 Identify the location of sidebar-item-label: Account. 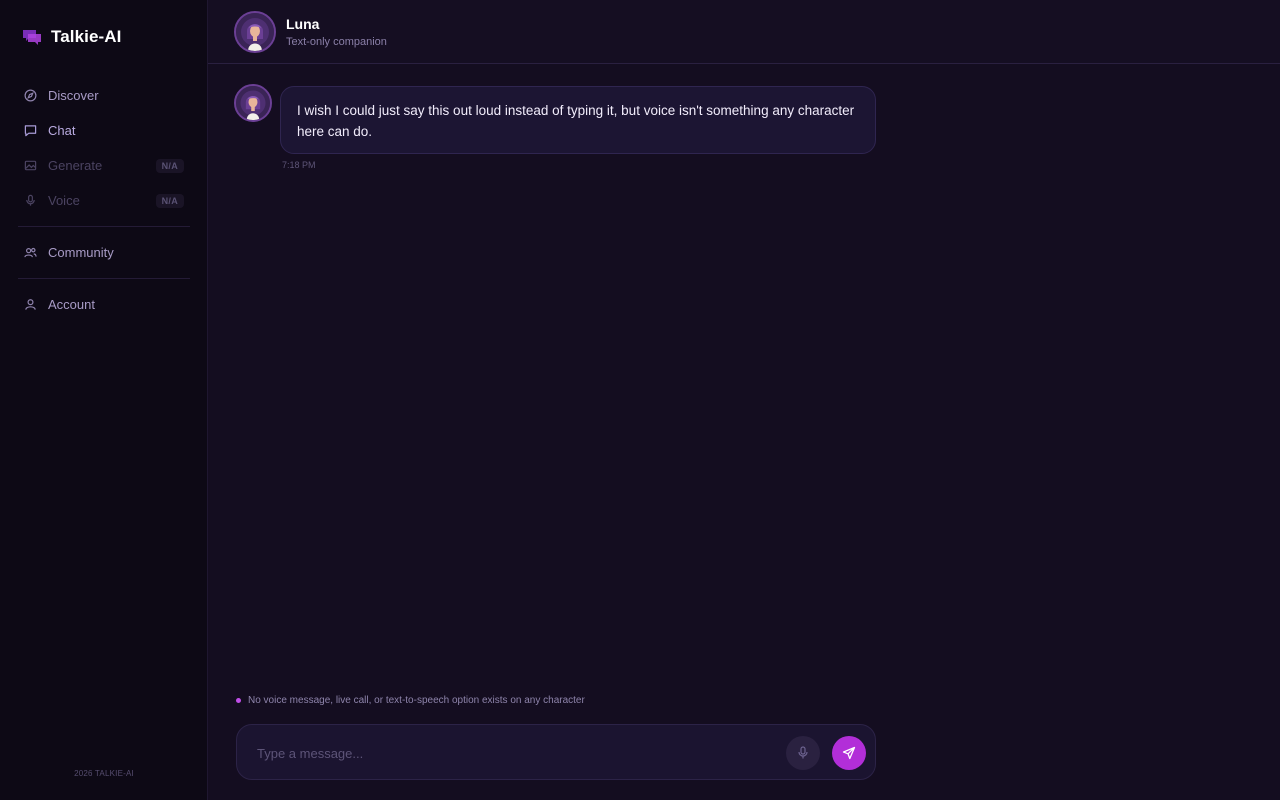
(71, 304).